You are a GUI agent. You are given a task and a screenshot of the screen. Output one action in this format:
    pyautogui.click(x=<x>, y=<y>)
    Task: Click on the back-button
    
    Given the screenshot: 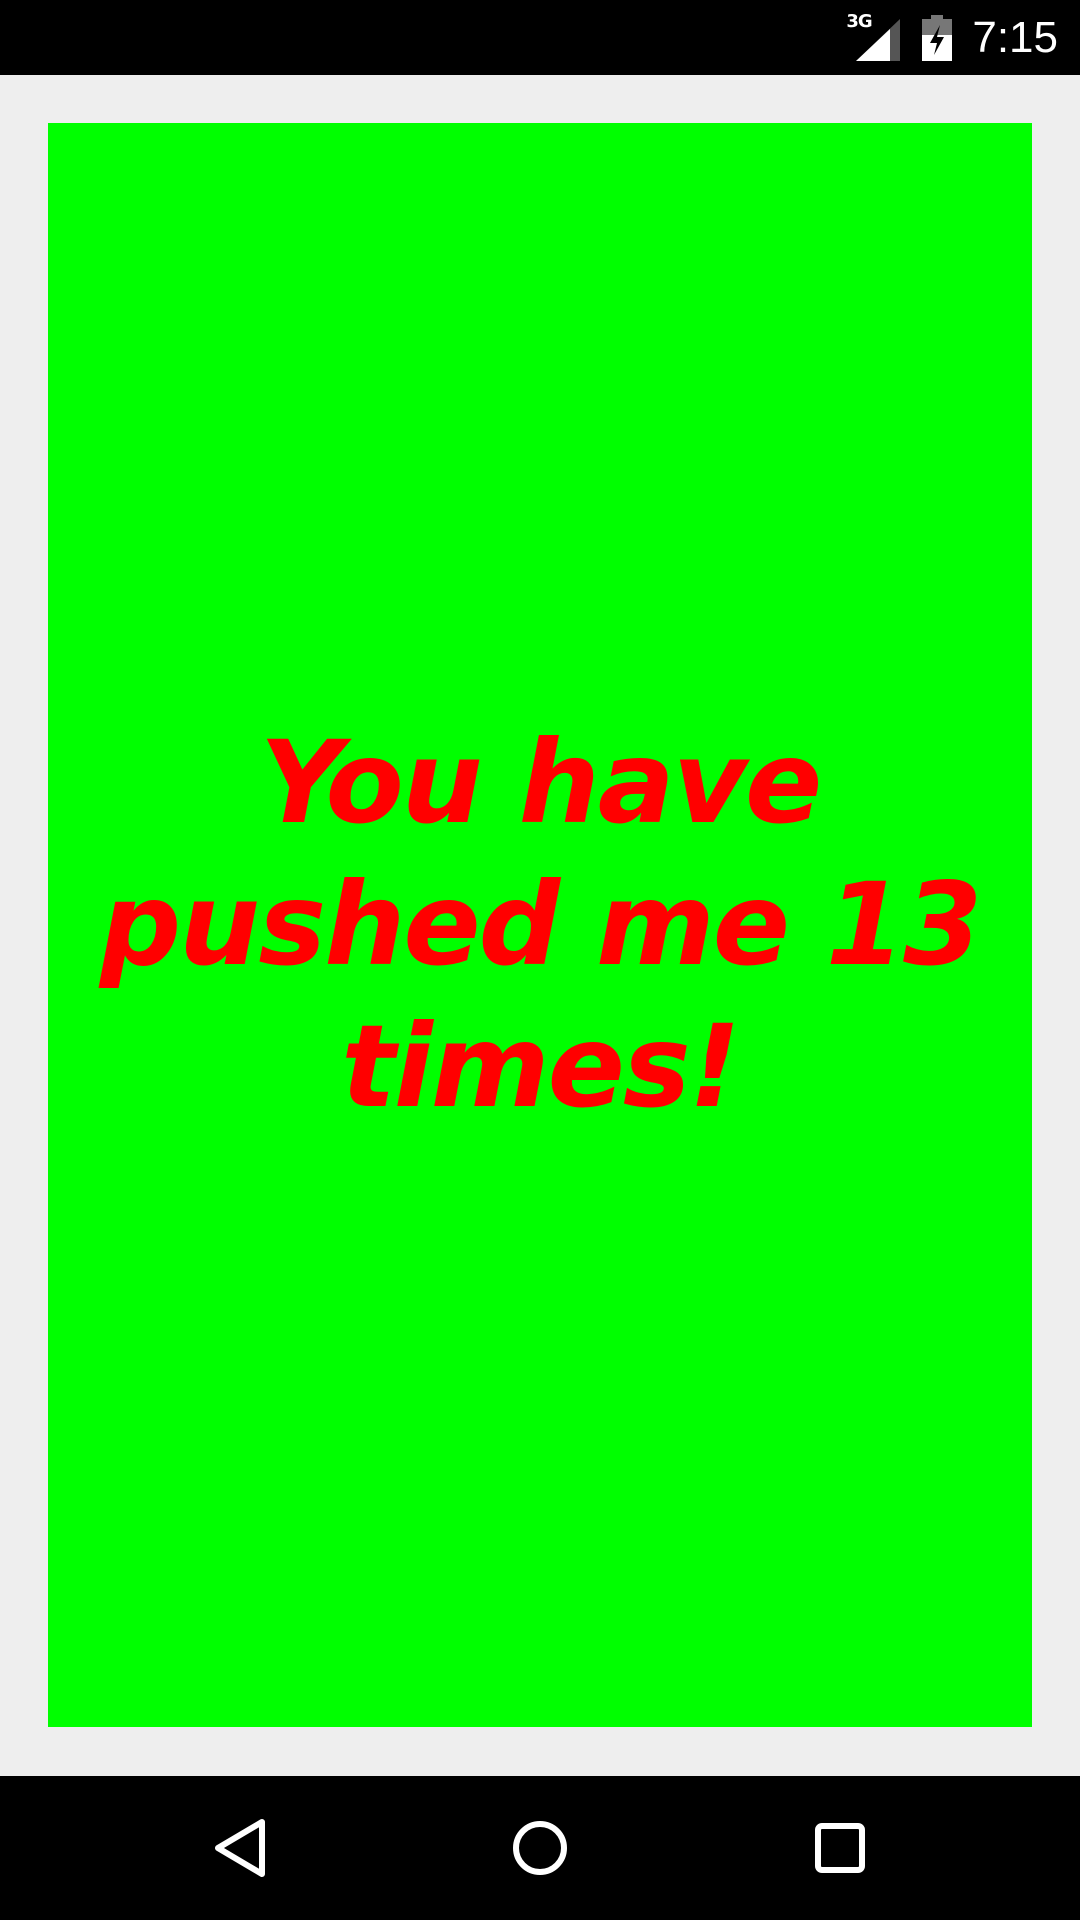 What is the action you would take?
    pyautogui.click(x=240, y=1848)
    